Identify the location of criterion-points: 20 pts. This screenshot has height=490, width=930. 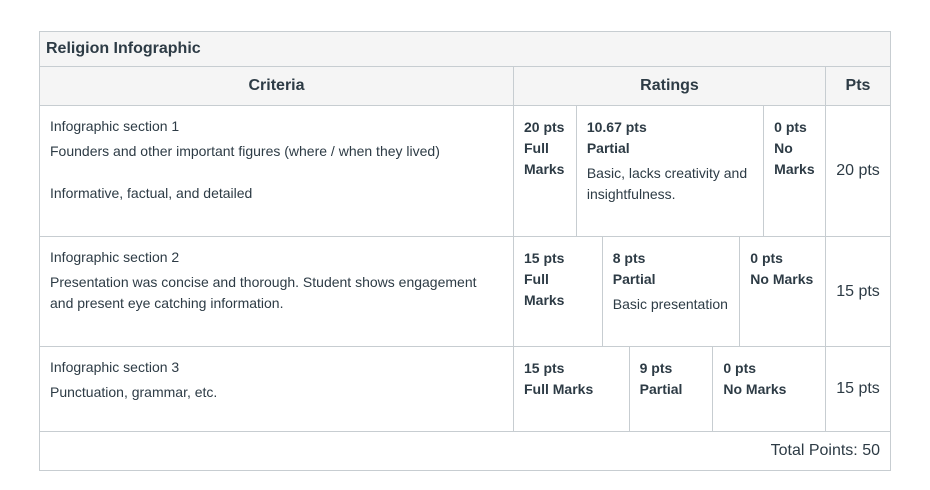
(858, 170).